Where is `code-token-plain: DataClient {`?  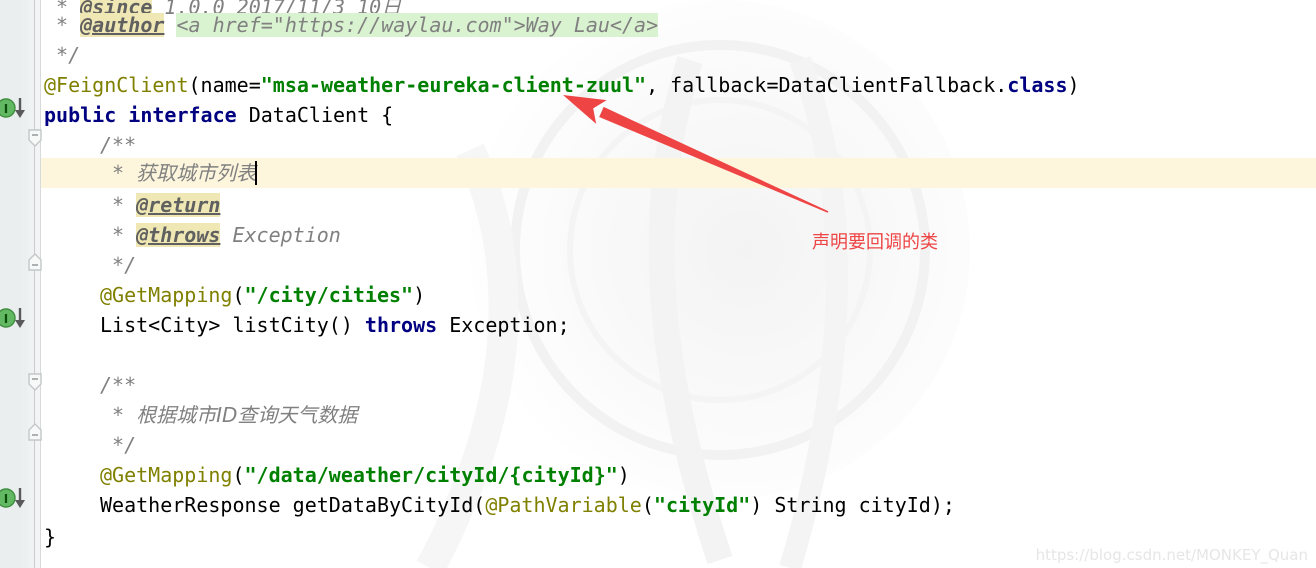 code-token-plain: DataClient { is located at coordinates (315, 115).